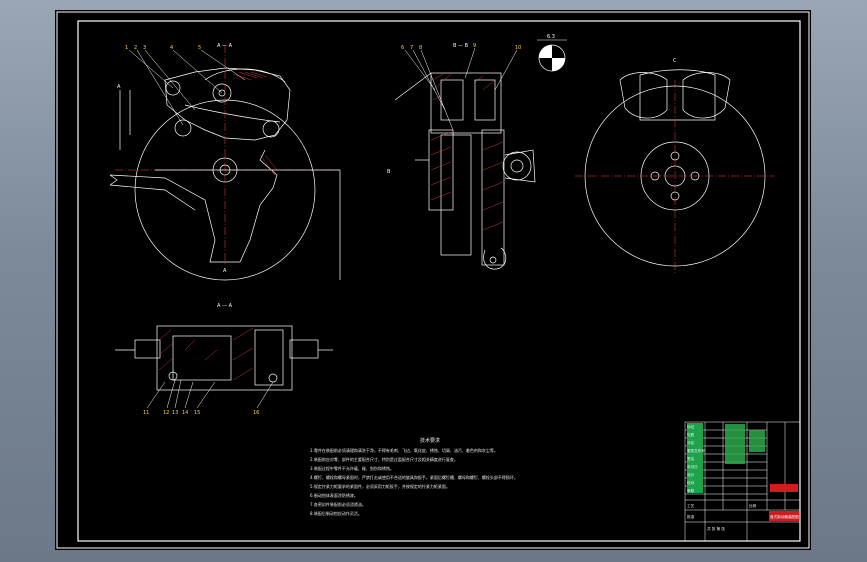 The width and height of the screenshot is (867, 562). What do you see at coordinates (675, 172) in the screenshot?
I see `view-c-disc` at bounding box center [675, 172].